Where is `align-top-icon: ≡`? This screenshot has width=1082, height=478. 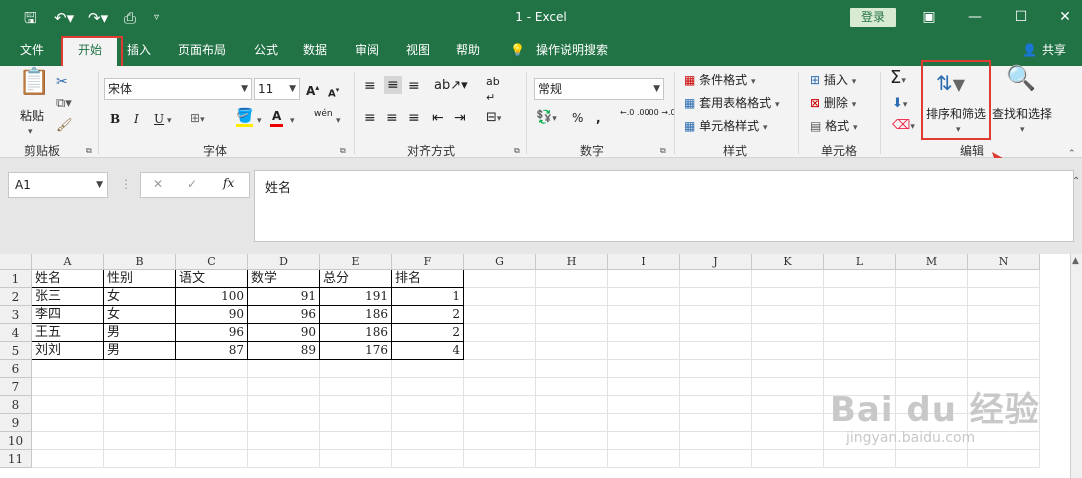 align-top-icon: ≡ is located at coordinates (370, 86).